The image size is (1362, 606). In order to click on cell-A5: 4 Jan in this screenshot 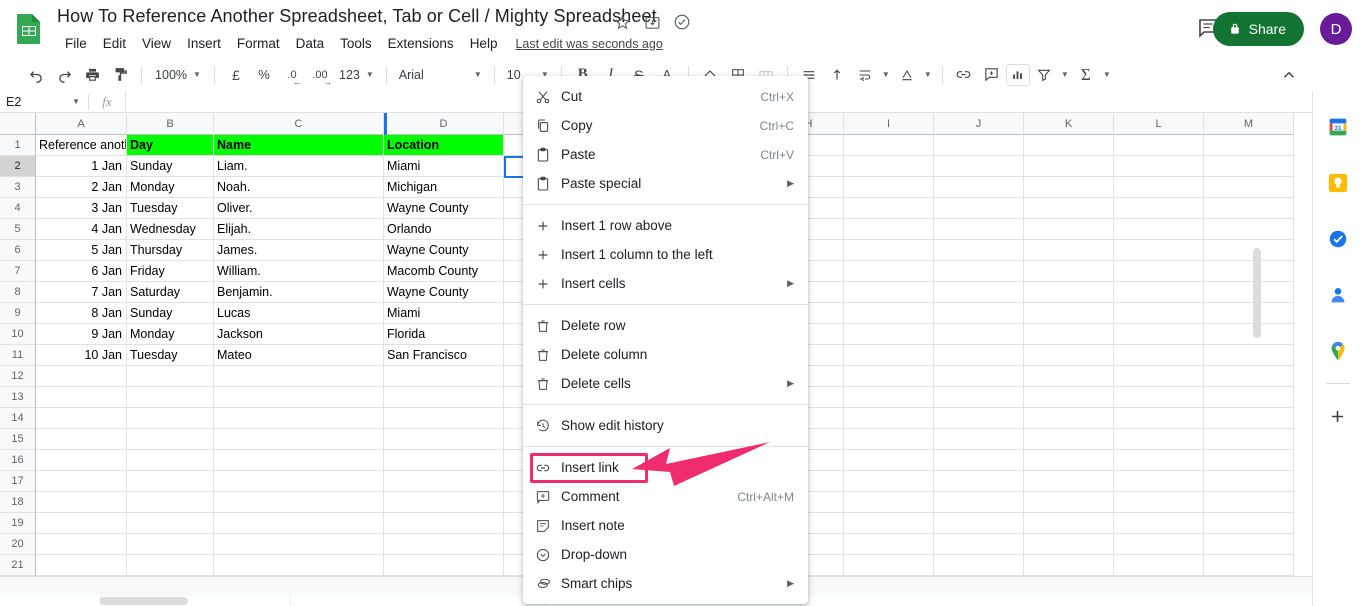, I will do `click(81, 229)`.